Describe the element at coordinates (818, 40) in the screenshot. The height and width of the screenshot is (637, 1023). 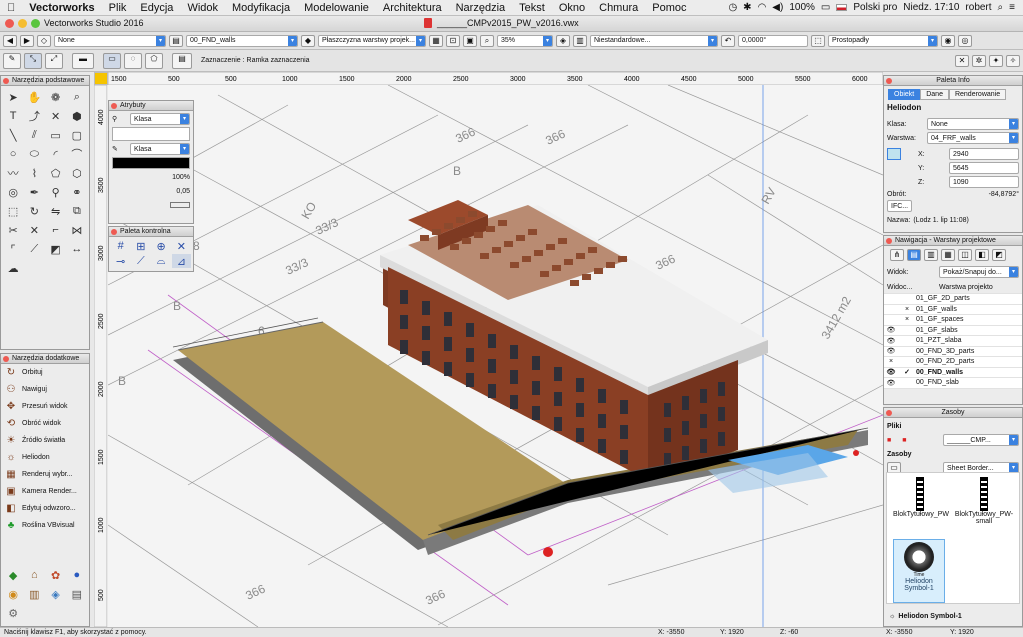
I see `projection-icon: ⬚` at that location.